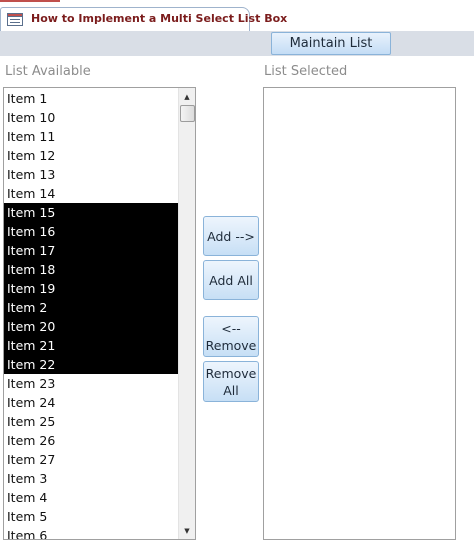 The image size is (474, 552). I want to click on scrollbar-thumb, so click(187, 113).